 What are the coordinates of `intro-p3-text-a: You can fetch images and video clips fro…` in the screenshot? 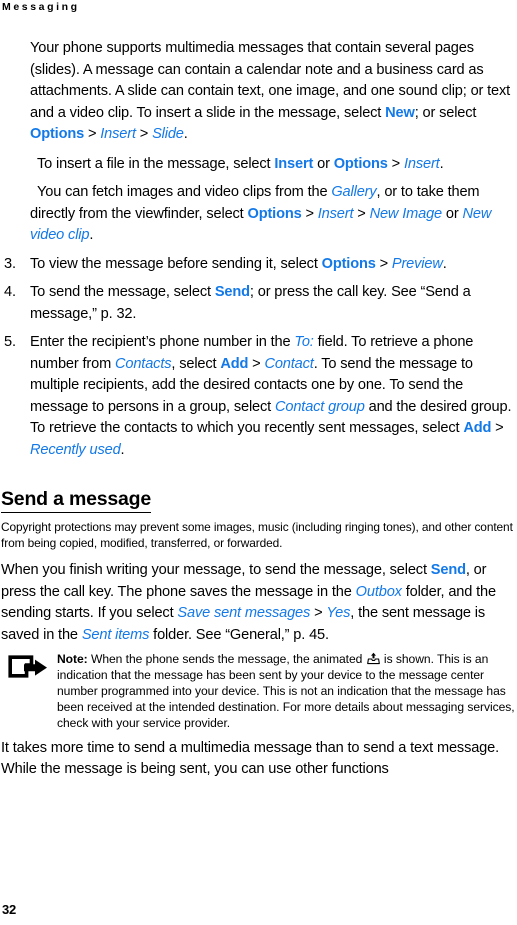 It's located at (184, 192).